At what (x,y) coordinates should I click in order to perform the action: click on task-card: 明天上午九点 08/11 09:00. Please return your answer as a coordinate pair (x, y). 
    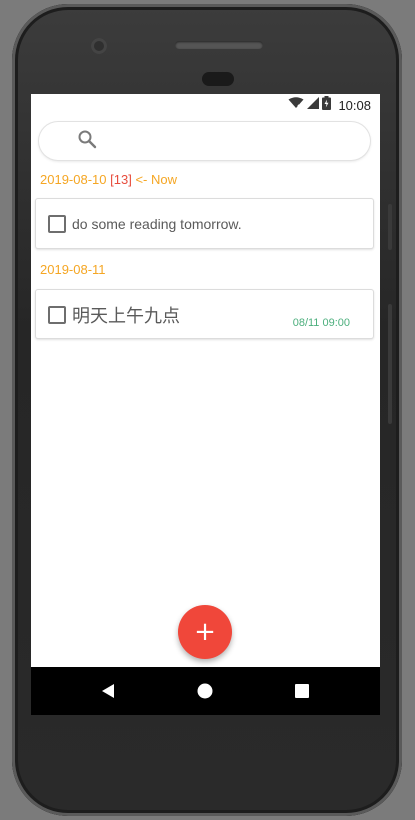
    Looking at the image, I should click on (204, 314).